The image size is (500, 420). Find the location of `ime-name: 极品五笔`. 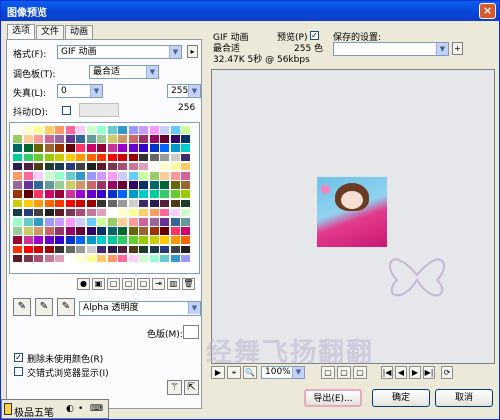

ime-name: 极品五笔 is located at coordinates (34, 411).